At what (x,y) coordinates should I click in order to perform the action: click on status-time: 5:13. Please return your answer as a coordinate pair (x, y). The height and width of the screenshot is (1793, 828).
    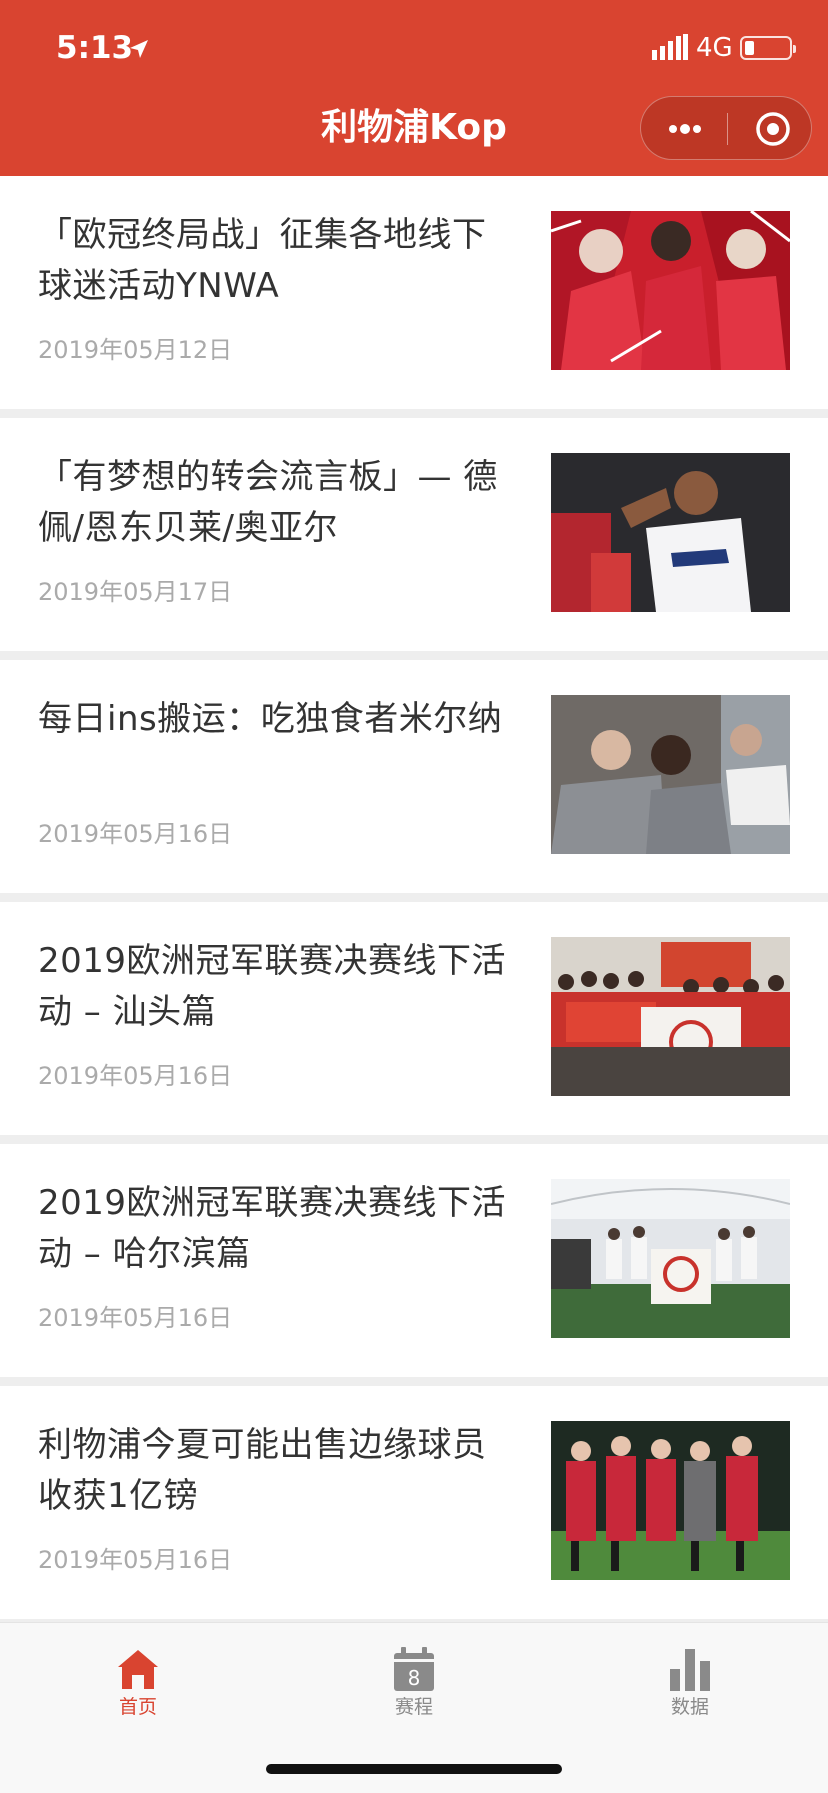
    Looking at the image, I should click on (95, 48).